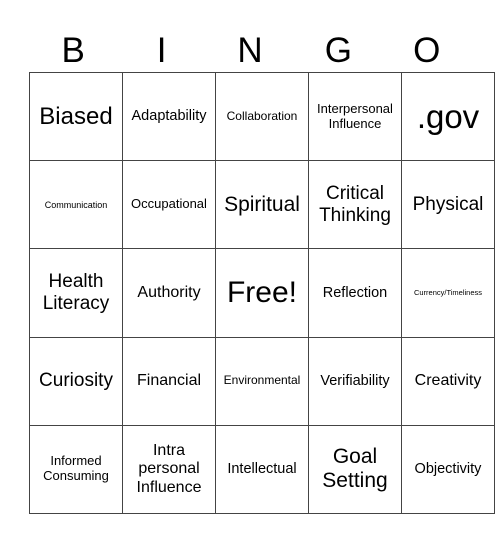  I want to click on header-letter-i: I, so click(161, 50).